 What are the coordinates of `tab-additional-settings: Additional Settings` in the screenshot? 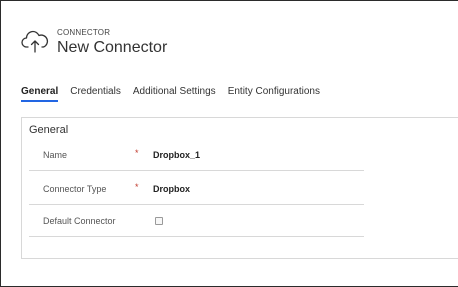 It's located at (174, 94).